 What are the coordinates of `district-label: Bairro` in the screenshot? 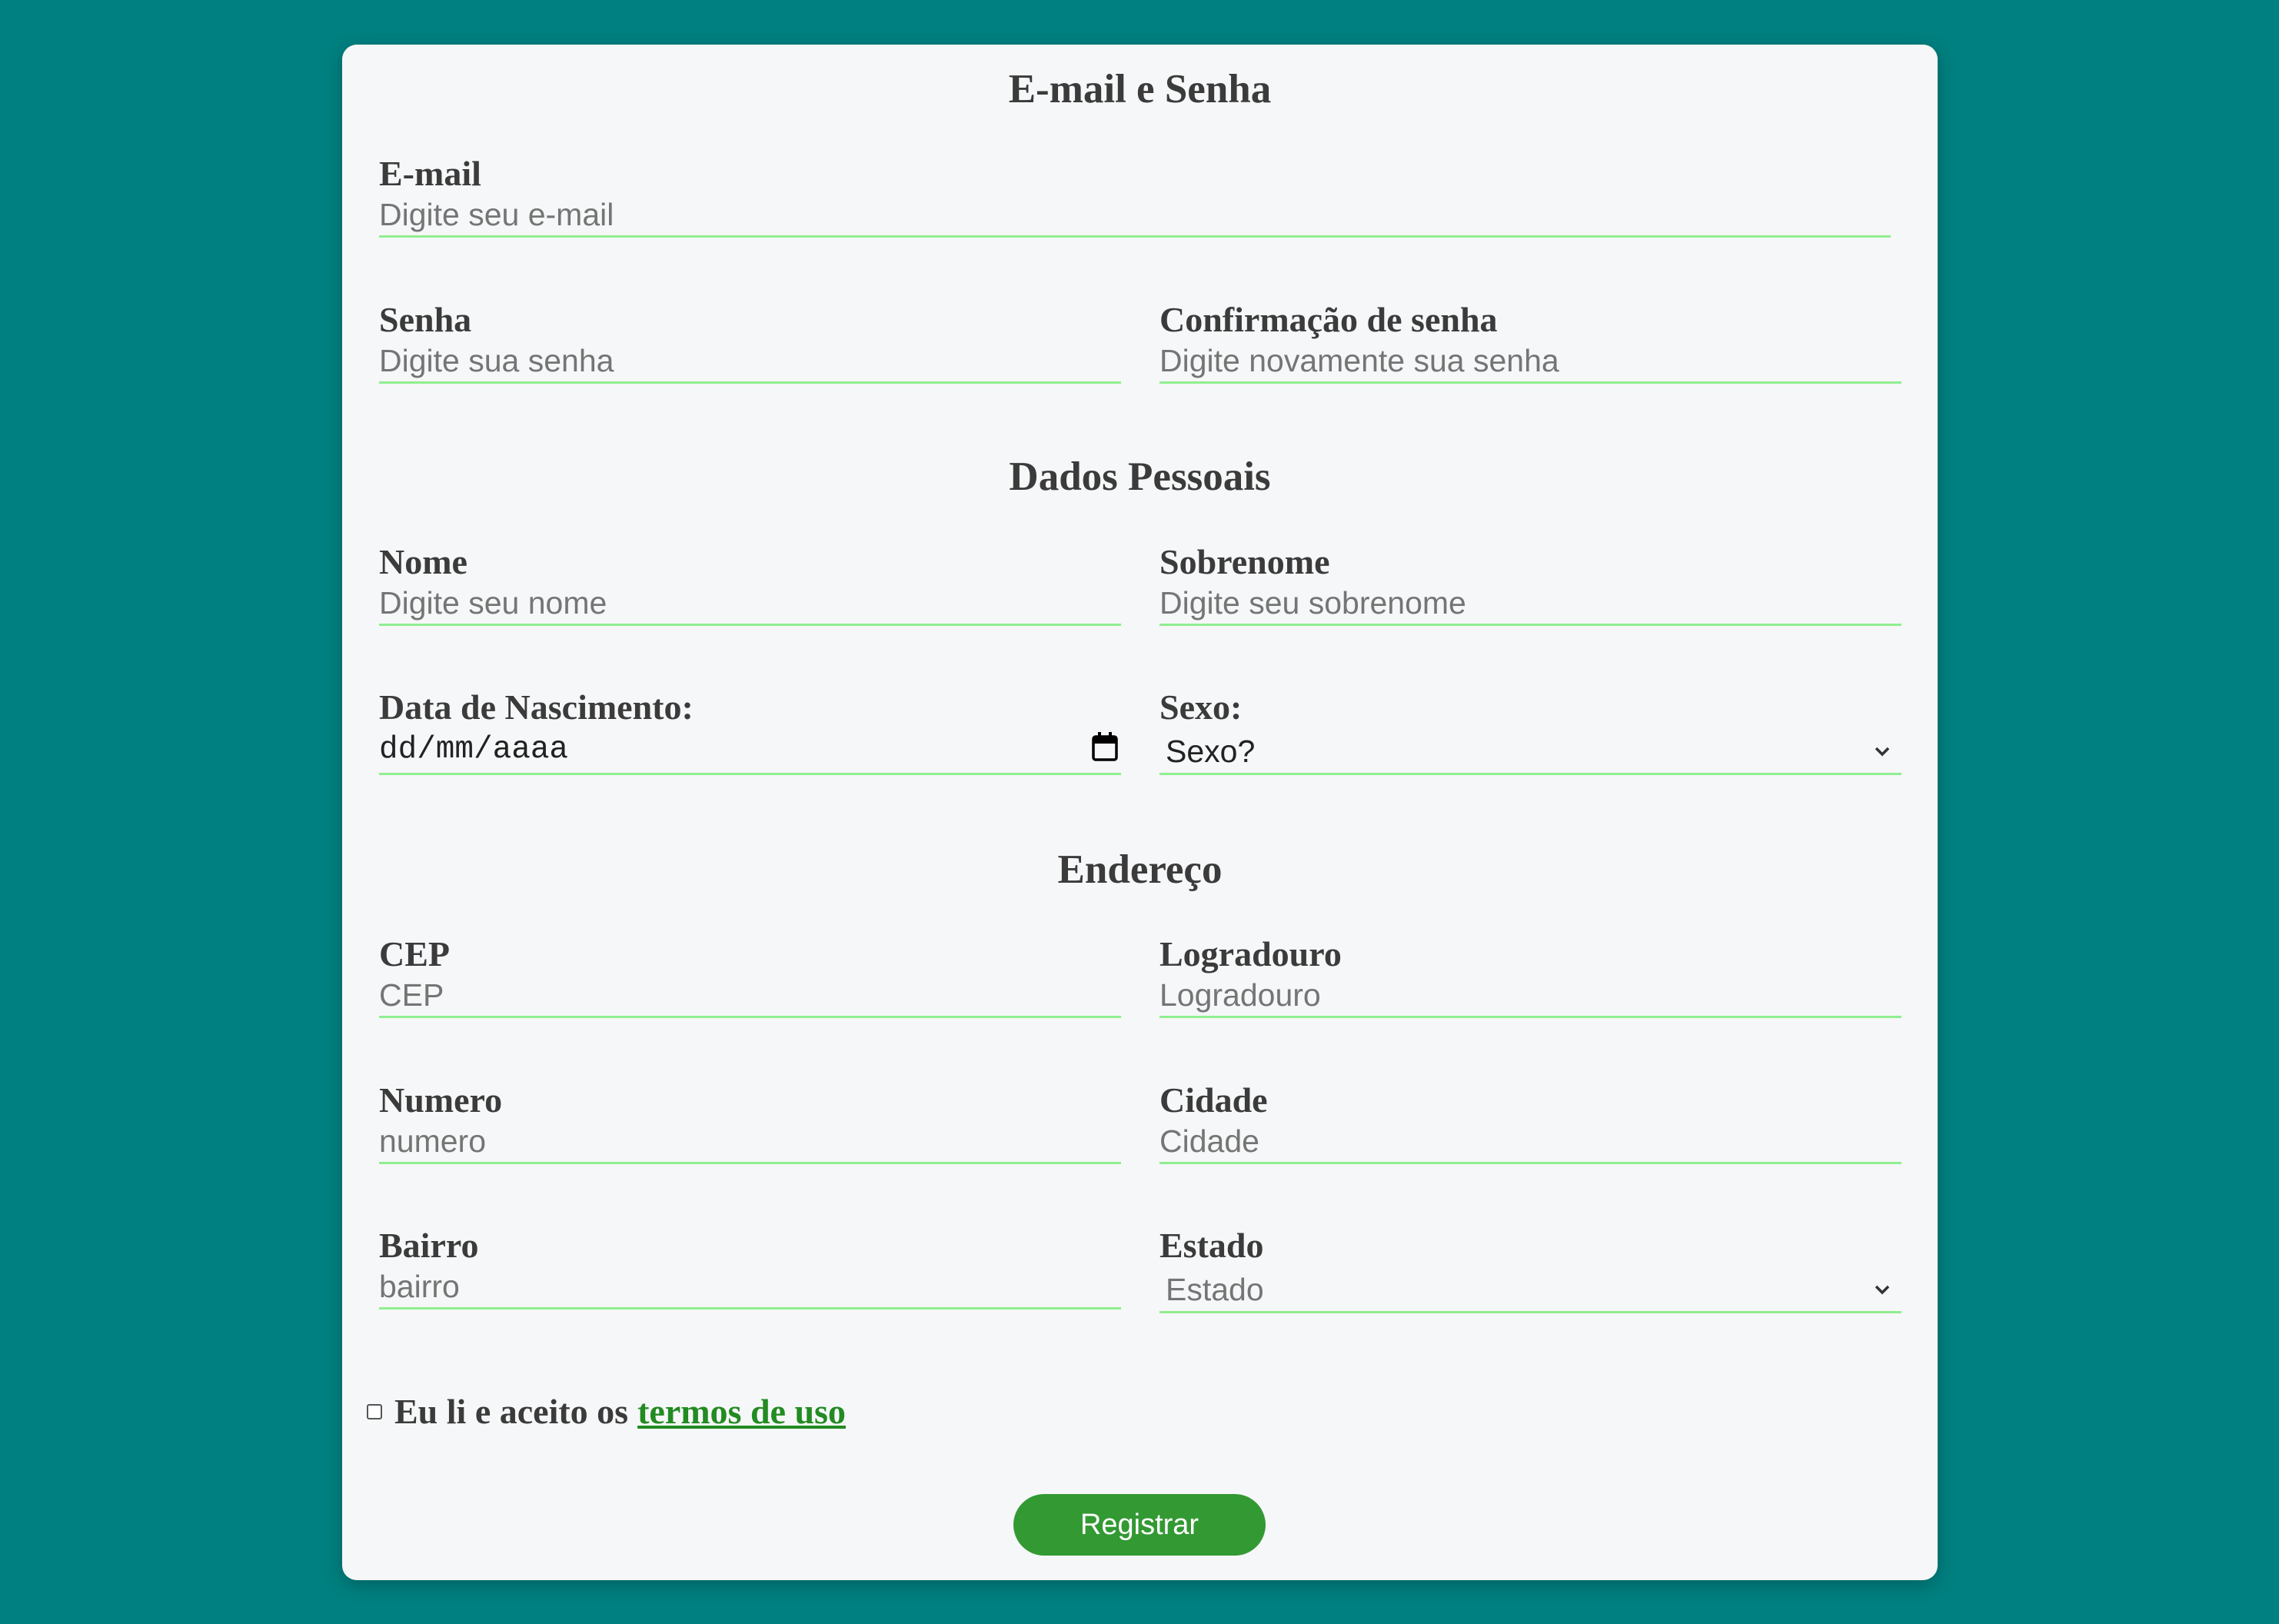 It's located at (429, 1245).